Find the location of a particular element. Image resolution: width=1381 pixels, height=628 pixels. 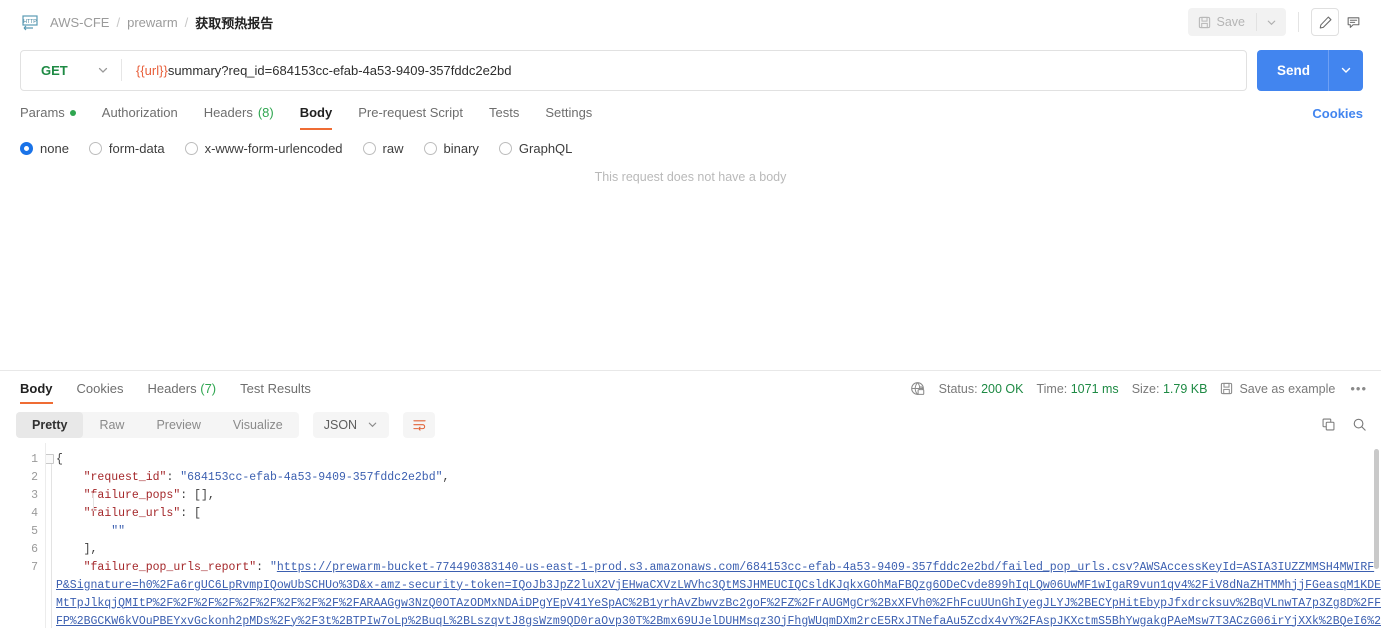

svg-text: HTTP is located at coordinates (30, 22).